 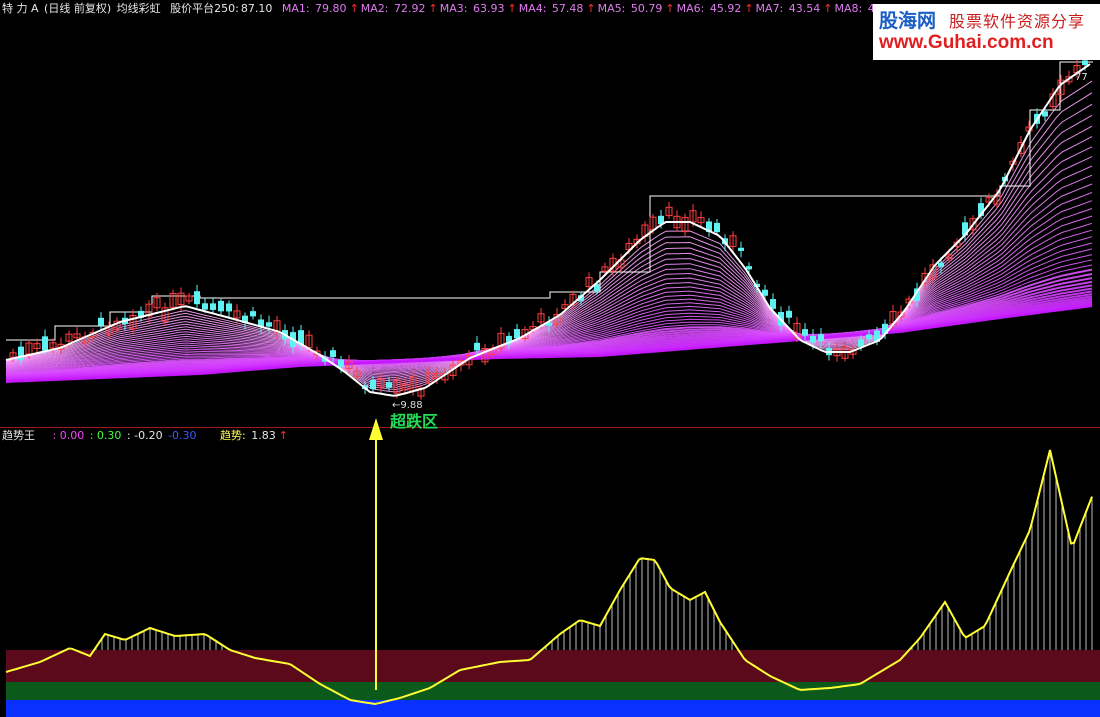 I want to click on adjust-mode: (日线 前复权), so click(x=78, y=8).